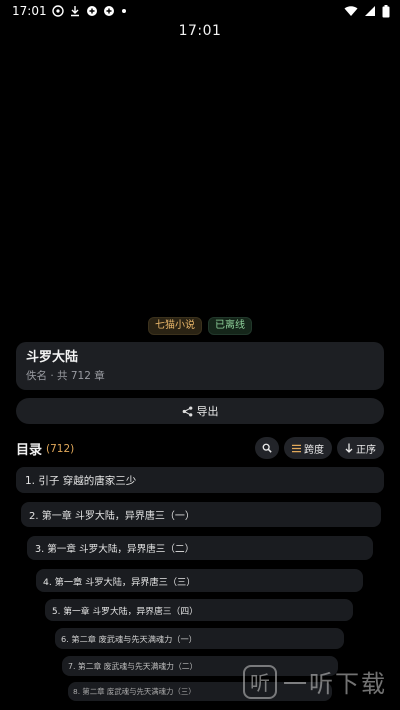  I want to click on clock: 17:01, so click(200, 31).